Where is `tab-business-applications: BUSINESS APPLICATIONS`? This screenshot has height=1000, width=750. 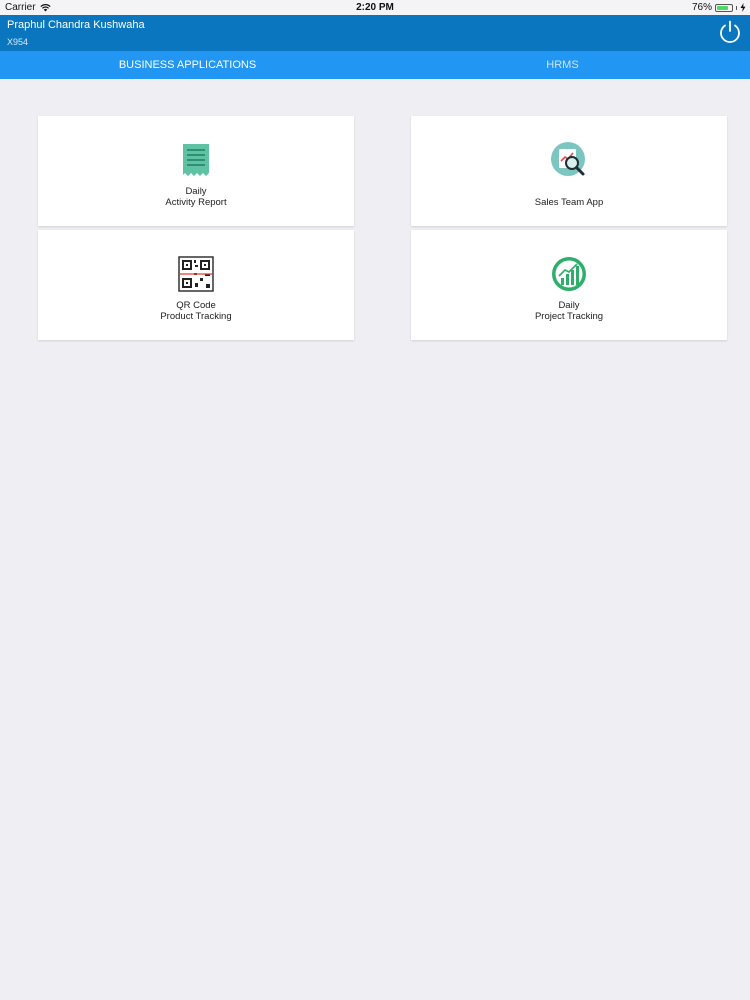 tab-business-applications: BUSINESS APPLICATIONS is located at coordinates (187, 65).